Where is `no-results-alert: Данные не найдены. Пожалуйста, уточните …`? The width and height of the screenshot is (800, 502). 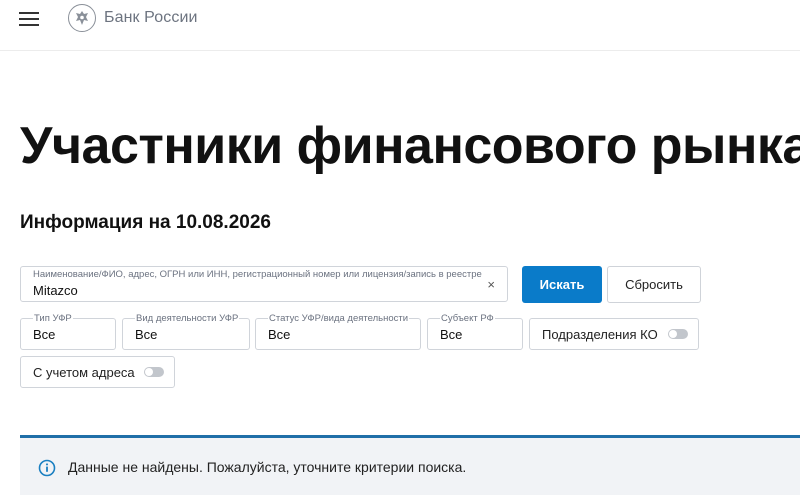
no-results-alert: Данные не найдены. Пожалуйста, уточните … is located at coordinates (410, 465).